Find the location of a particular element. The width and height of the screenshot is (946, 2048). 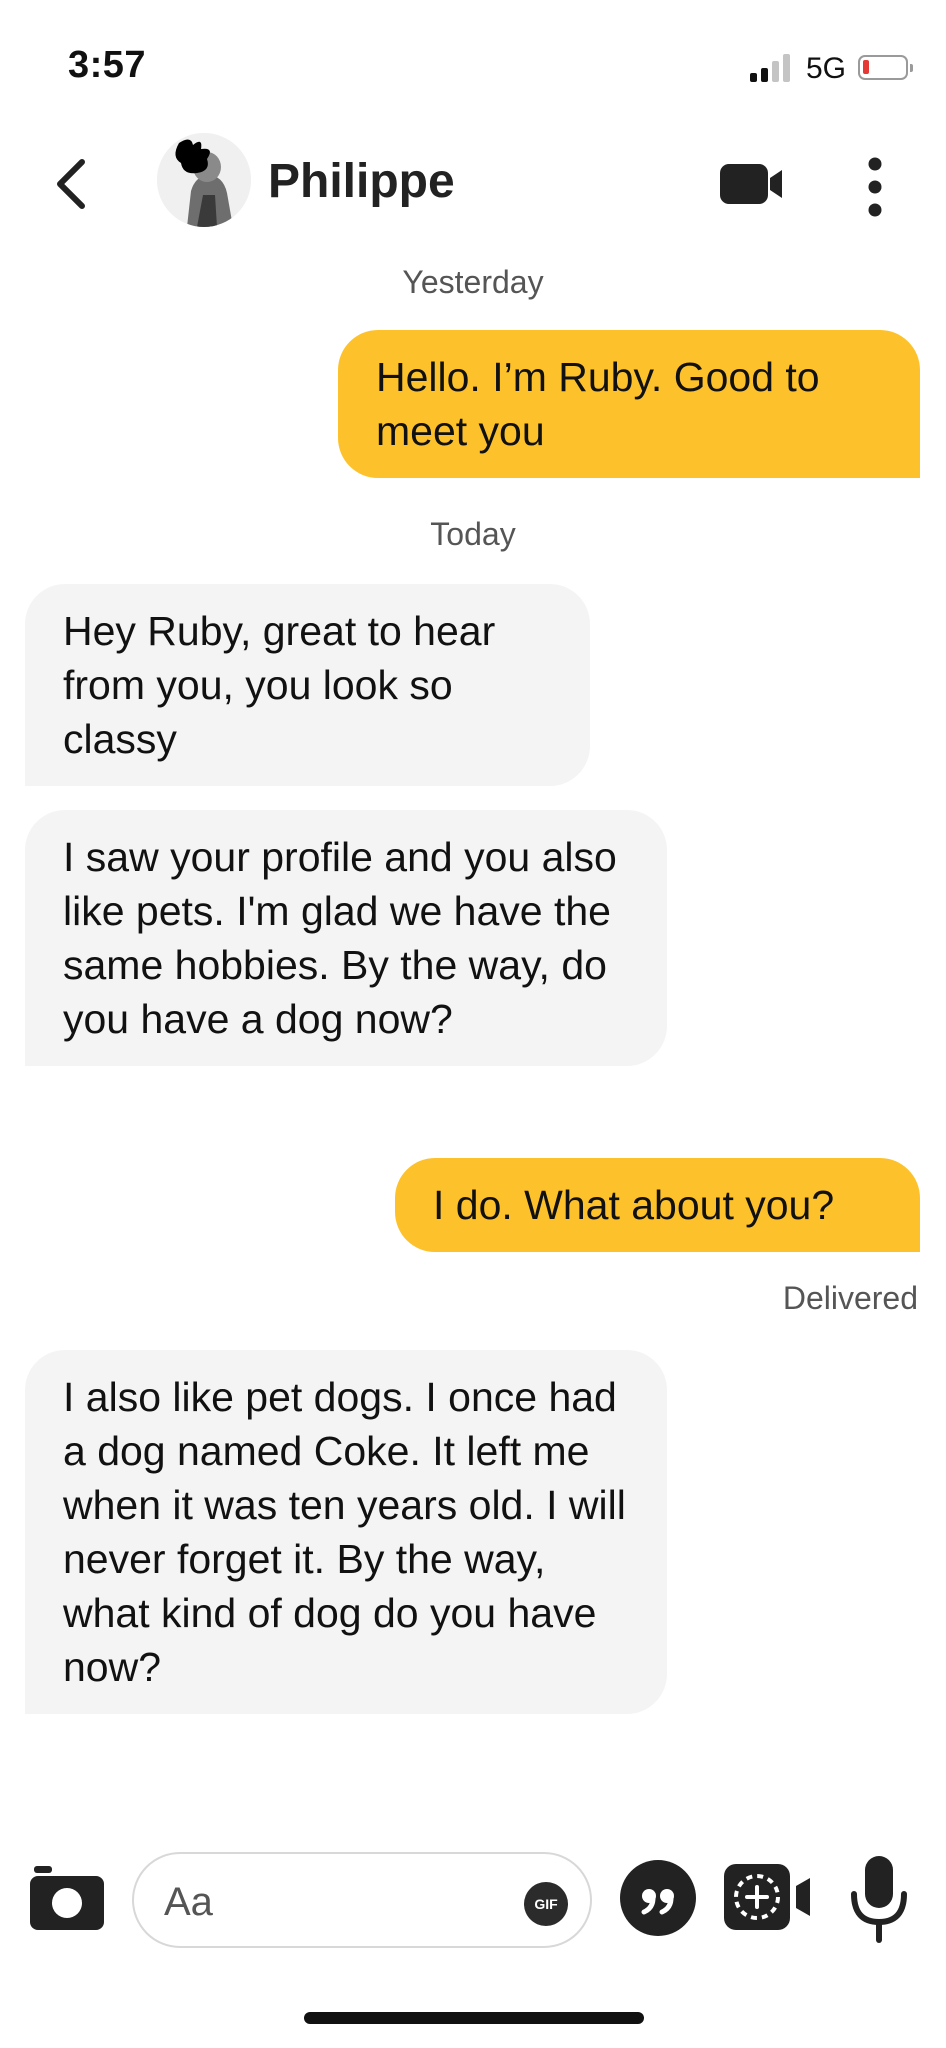

camera-icon is located at coordinates (67, 1898).